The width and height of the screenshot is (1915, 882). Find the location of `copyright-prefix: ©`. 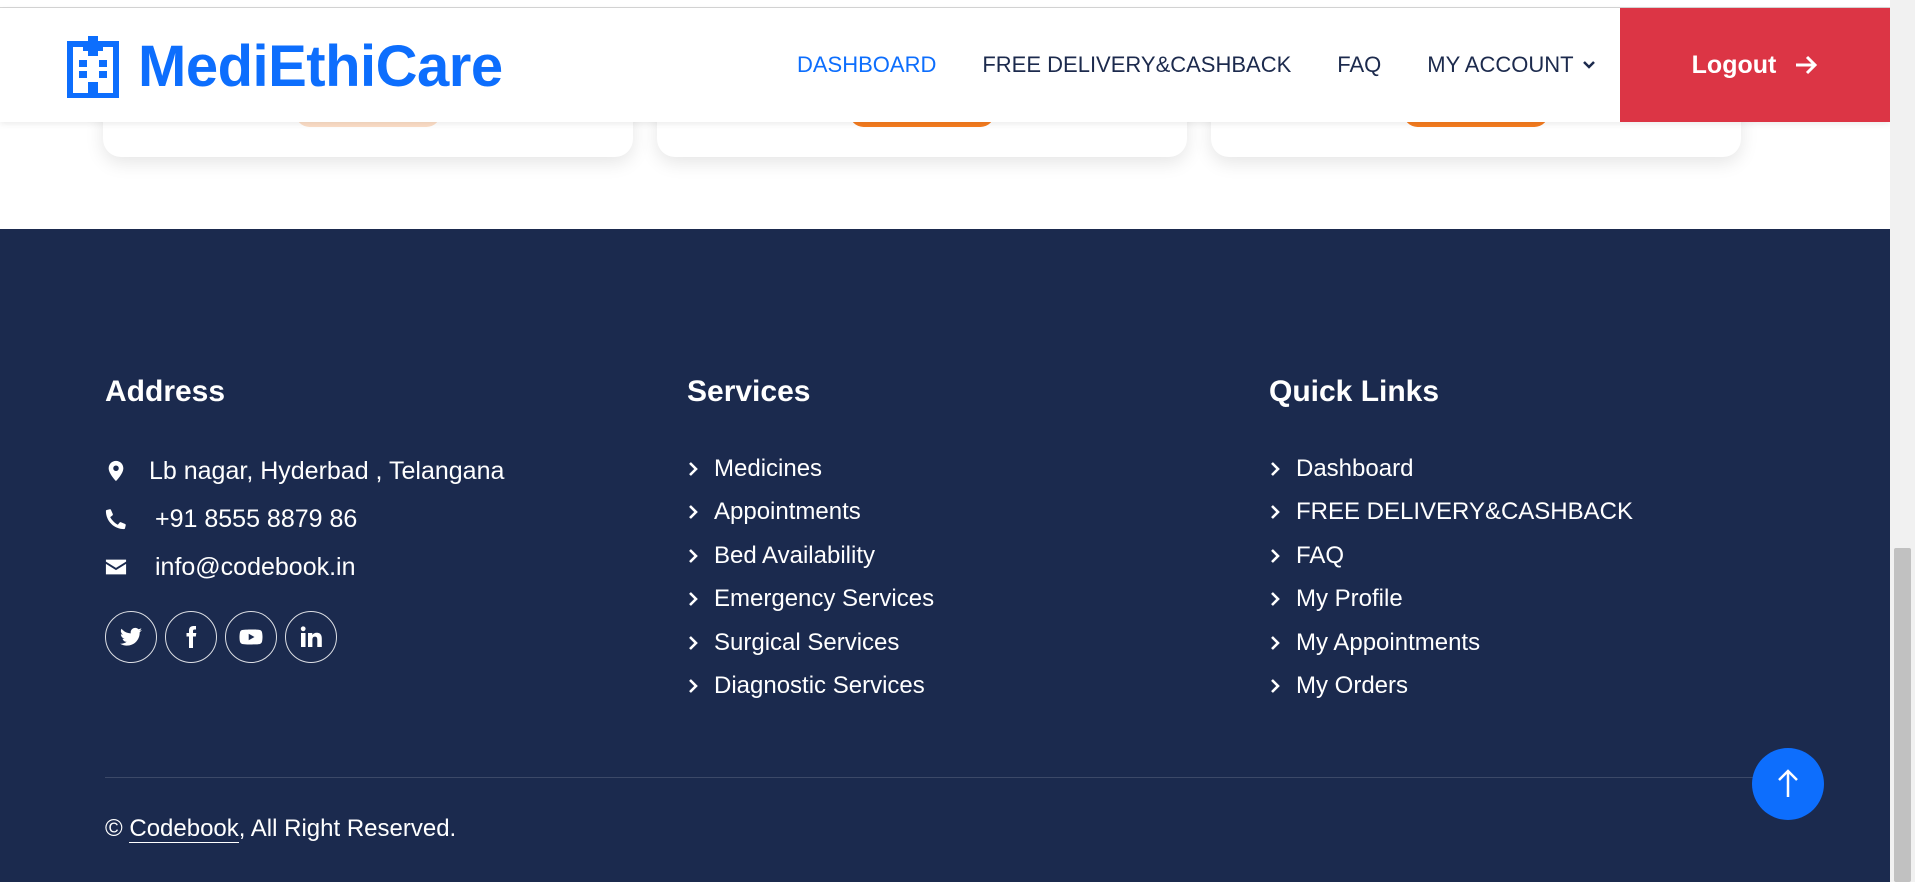

copyright-prefix: © is located at coordinates (117, 828).